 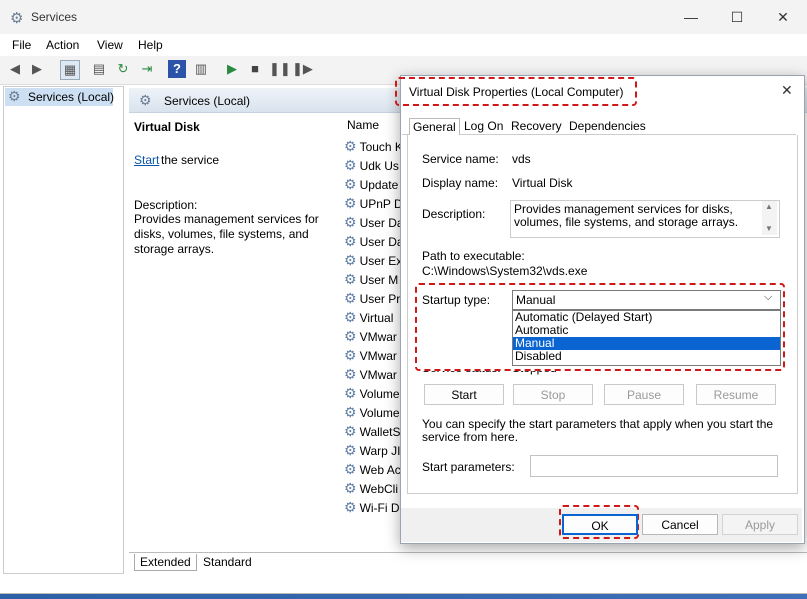 What do you see at coordinates (380, 299) in the screenshot?
I see `service-name: User Pr` at bounding box center [380, 299].